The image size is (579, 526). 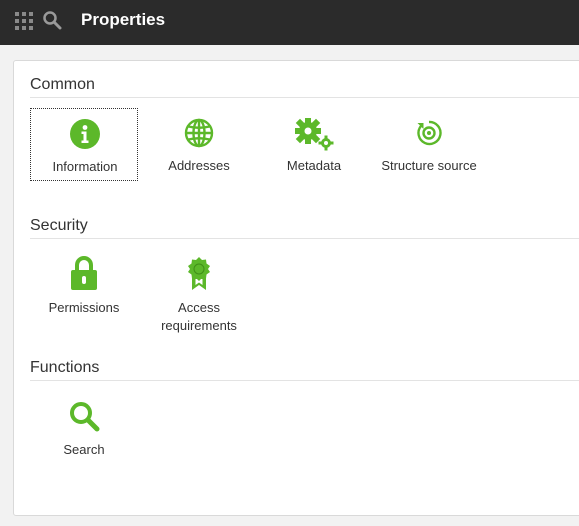 I want to click on section-title-functions: Functions, so click(x=65, y=367).